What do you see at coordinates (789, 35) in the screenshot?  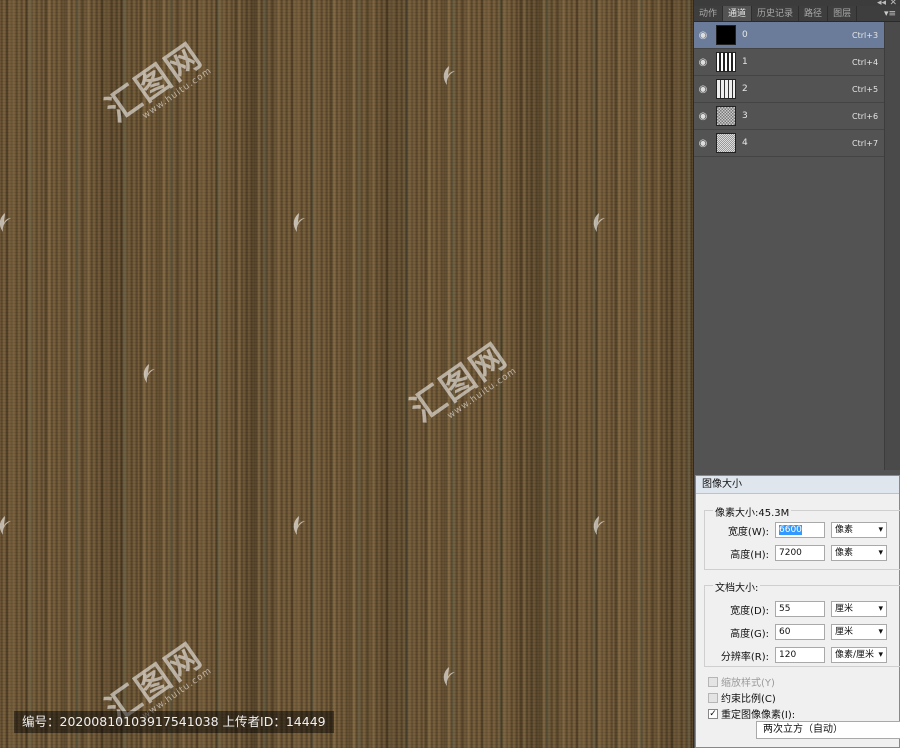 I see `channel-row-0: ◉ 0 Ctrl+3` at bounding box center [789, 35].